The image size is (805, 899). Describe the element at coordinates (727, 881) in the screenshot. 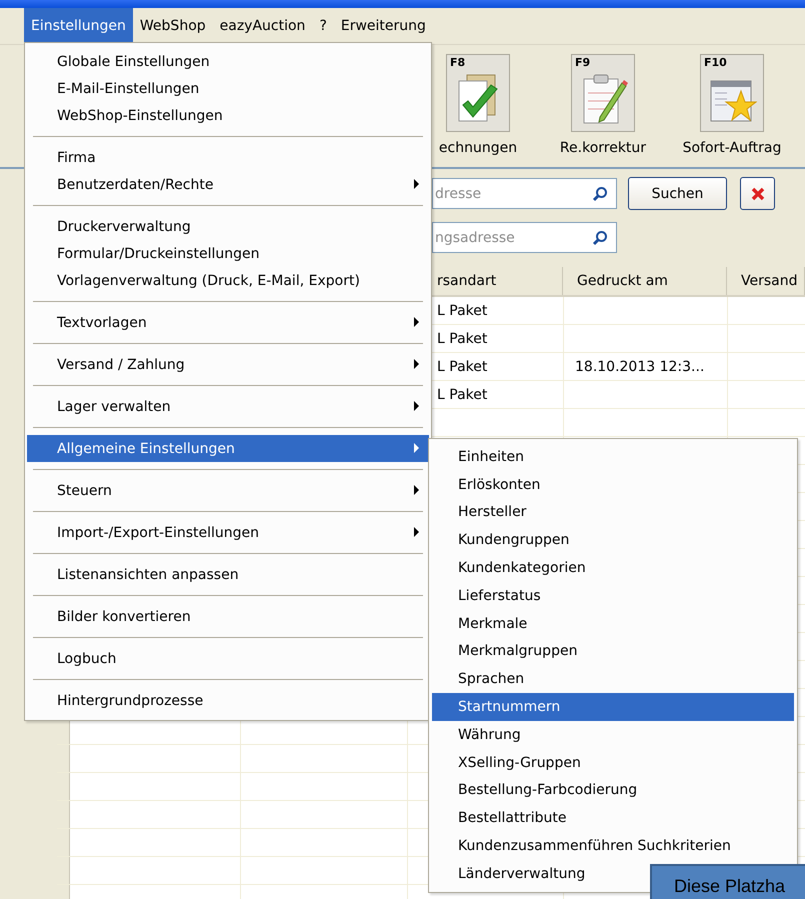

I see `placeholder-tooltip: Diese Platzha` at that location.